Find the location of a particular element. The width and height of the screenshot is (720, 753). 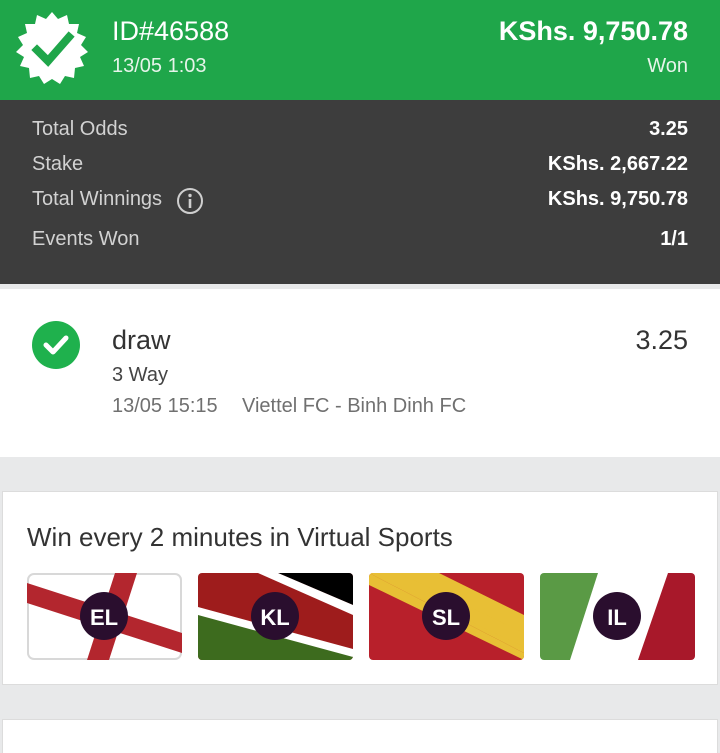

svg-text: SL is located at coordinates (446, 617).